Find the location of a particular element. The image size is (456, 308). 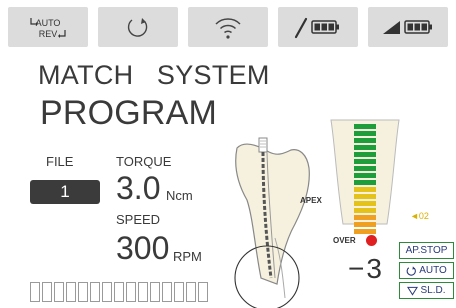

wireless-icon is located at coordinates (228, 28).